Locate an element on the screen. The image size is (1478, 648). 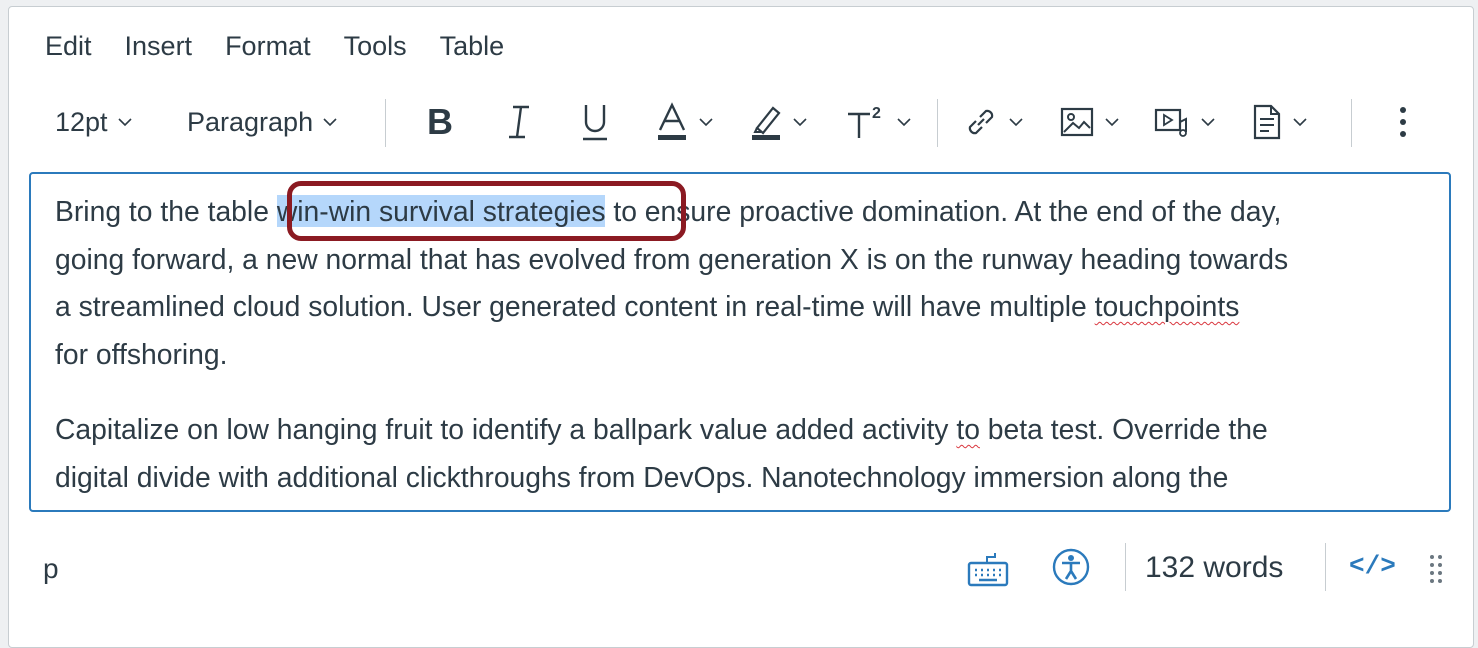
underline-button is located at coordinates (595, 122).